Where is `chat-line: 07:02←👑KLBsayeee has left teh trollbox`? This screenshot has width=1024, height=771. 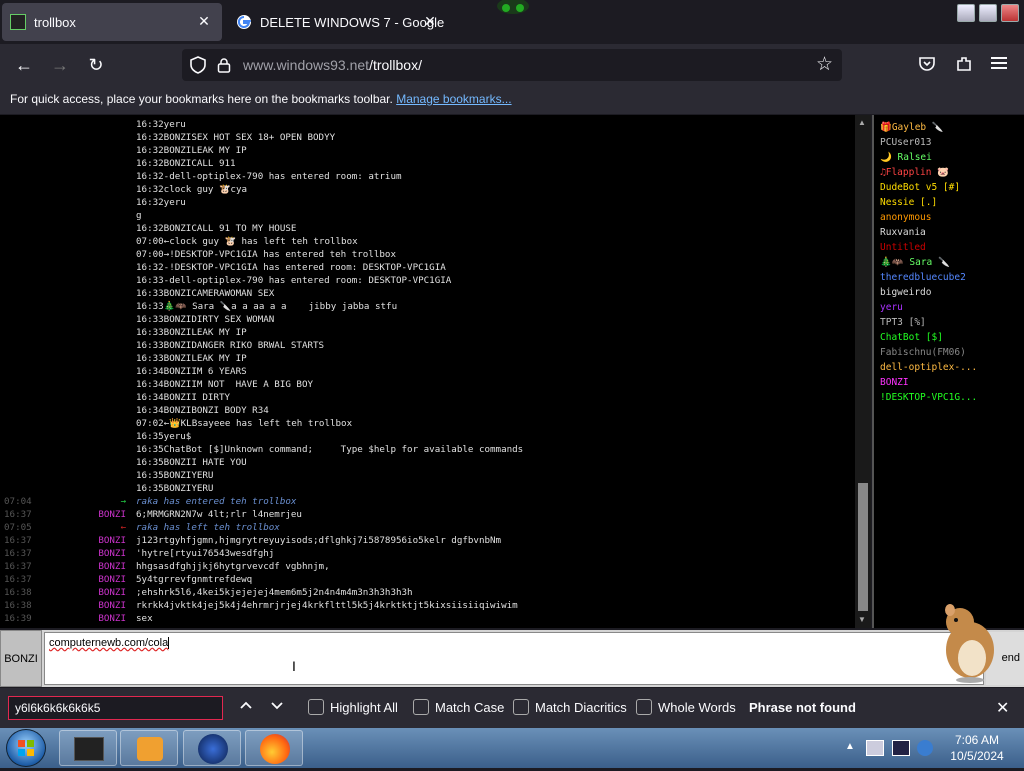
chat-line: 07:02←👑KLBsayeee has left teh trollbox is located at coordinates (244, 423).